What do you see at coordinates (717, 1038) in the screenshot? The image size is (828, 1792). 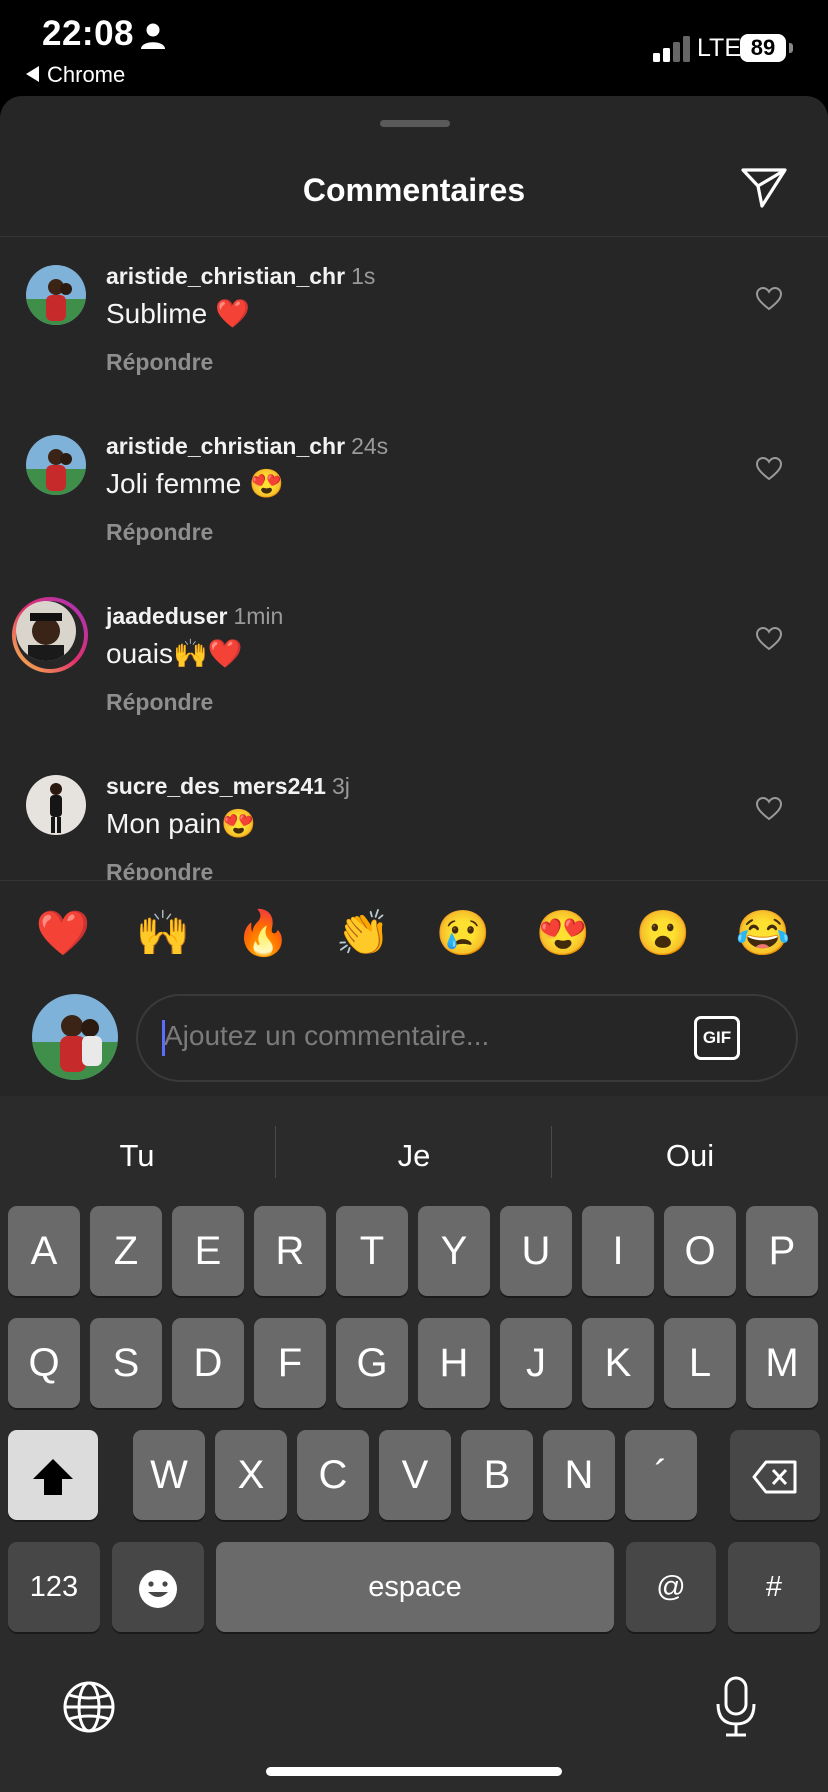 I see `gif-button: GIF` at bounding box center [717, 1038].